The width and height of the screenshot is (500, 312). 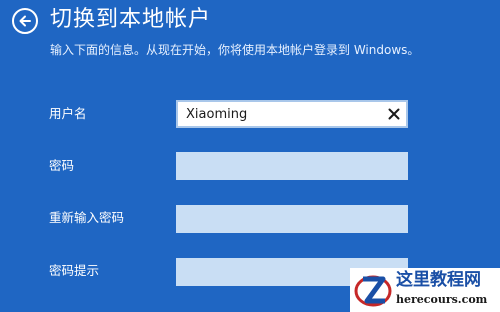 I want to click on password-label: 密码, so click(x=62, y=165).